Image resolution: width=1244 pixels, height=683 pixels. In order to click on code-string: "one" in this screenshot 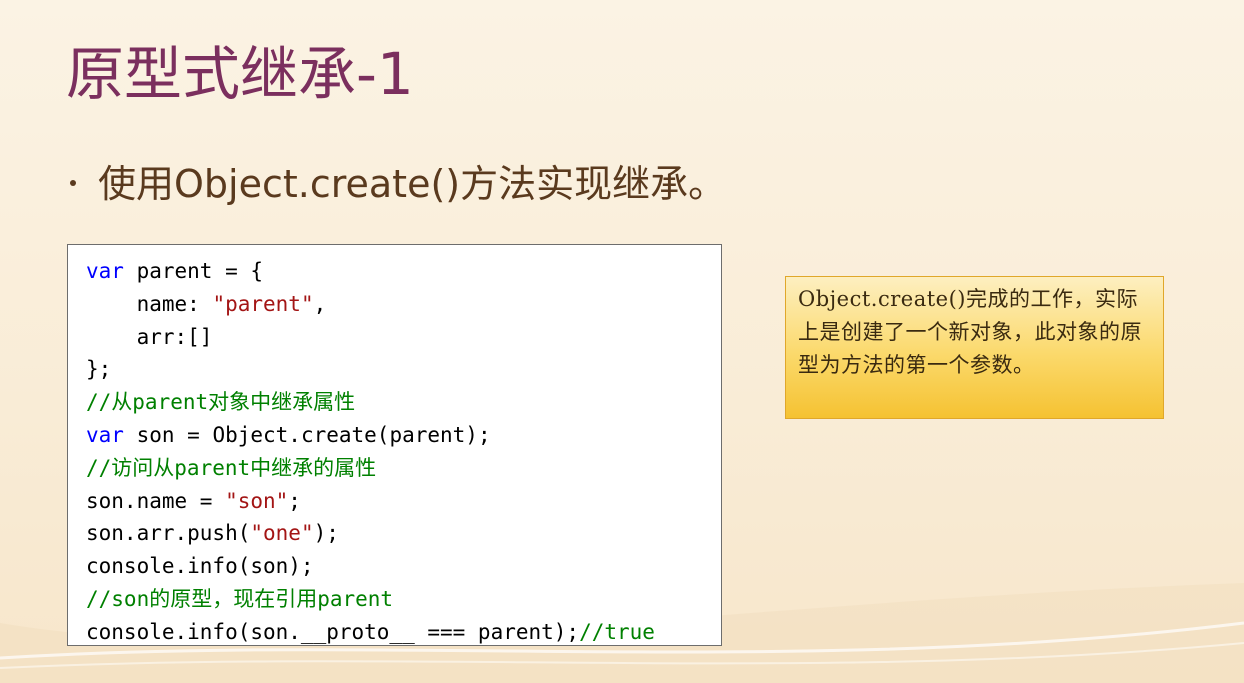, I will do `click(282, 533)`.